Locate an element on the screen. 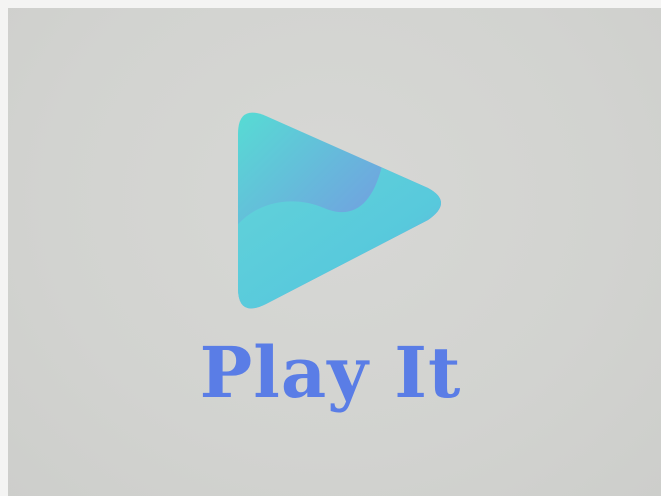 The width and height of the screenshot is (661, 496). app-name-wordmark: Play It is located at coordinates (330, 372).